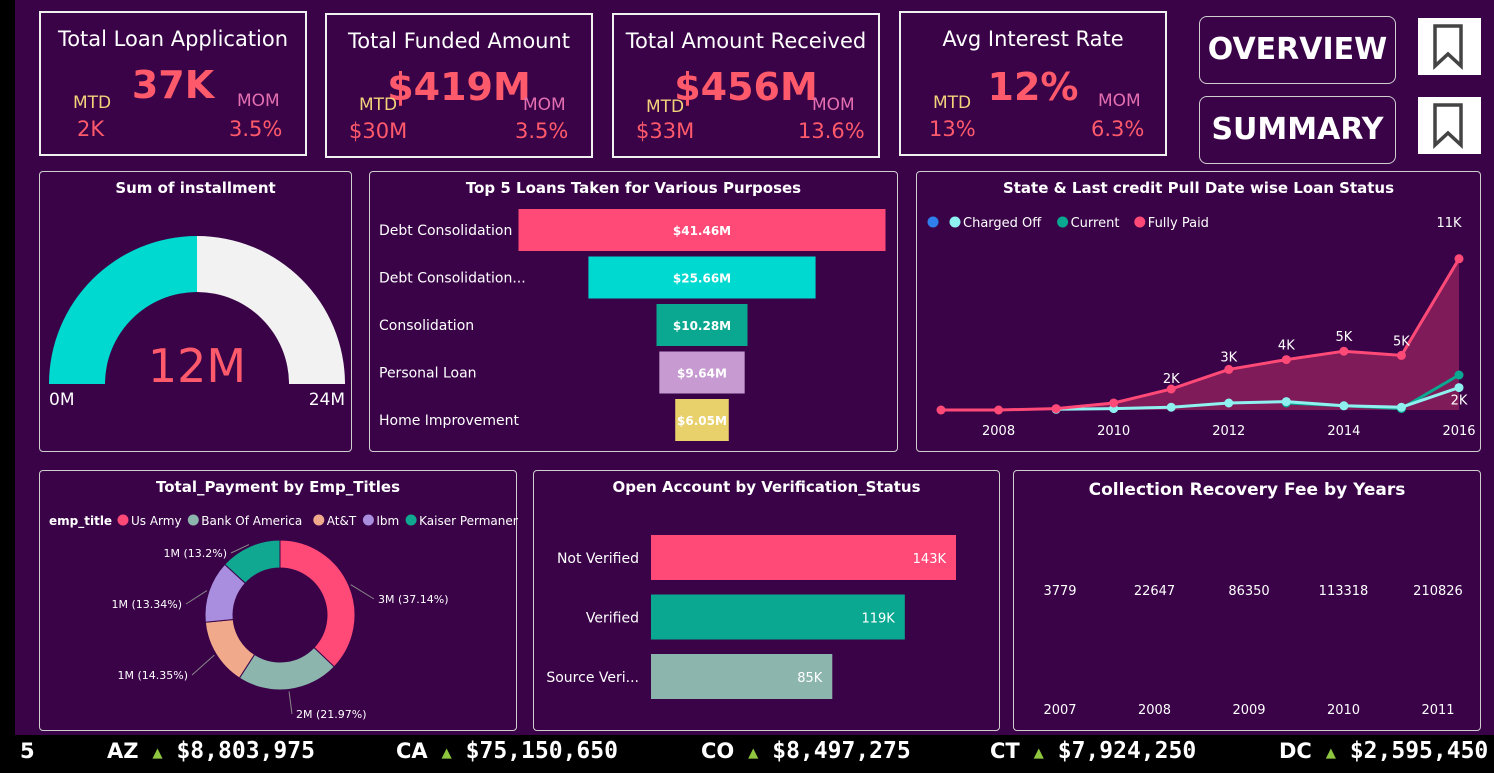 The width and height of the screenshot is (1494, 773). Describe the element at coordinates (1297, 130) in the screenshot. I see `summary-button: SUMMARY` at that location.